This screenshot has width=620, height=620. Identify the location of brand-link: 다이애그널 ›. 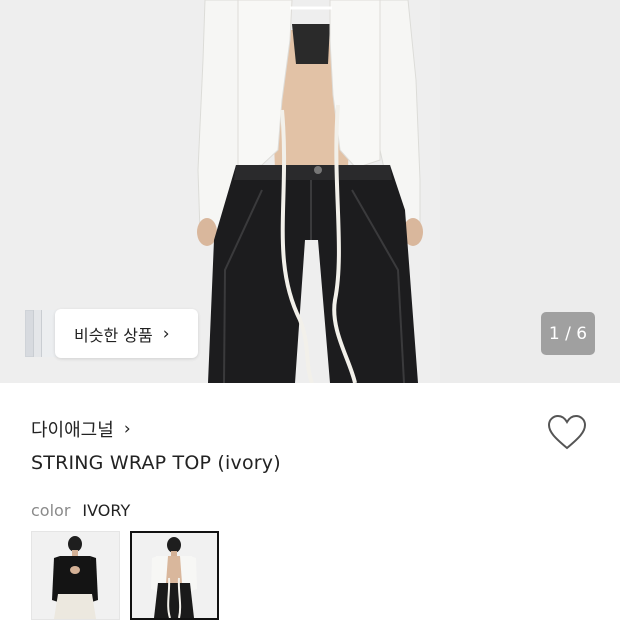
(81, 429).